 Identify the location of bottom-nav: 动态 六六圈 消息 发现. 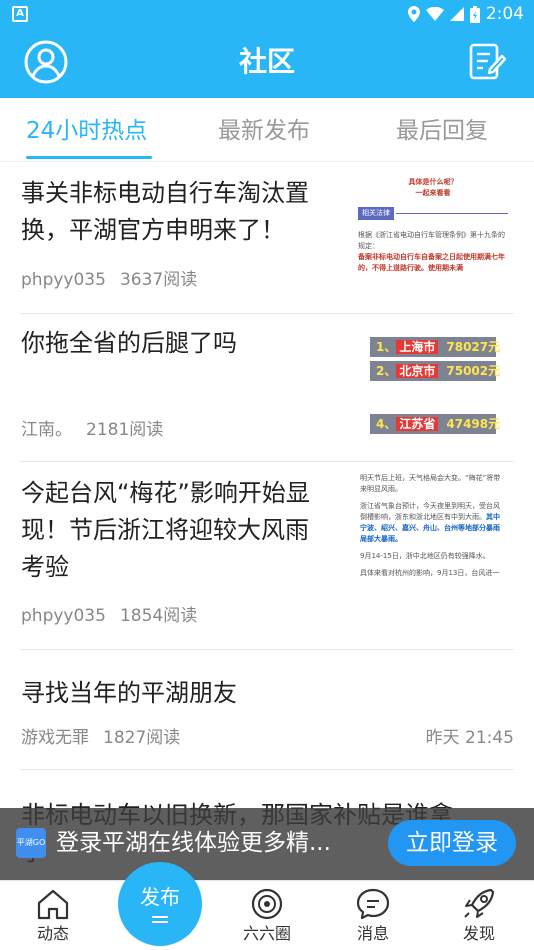
(267, 915).